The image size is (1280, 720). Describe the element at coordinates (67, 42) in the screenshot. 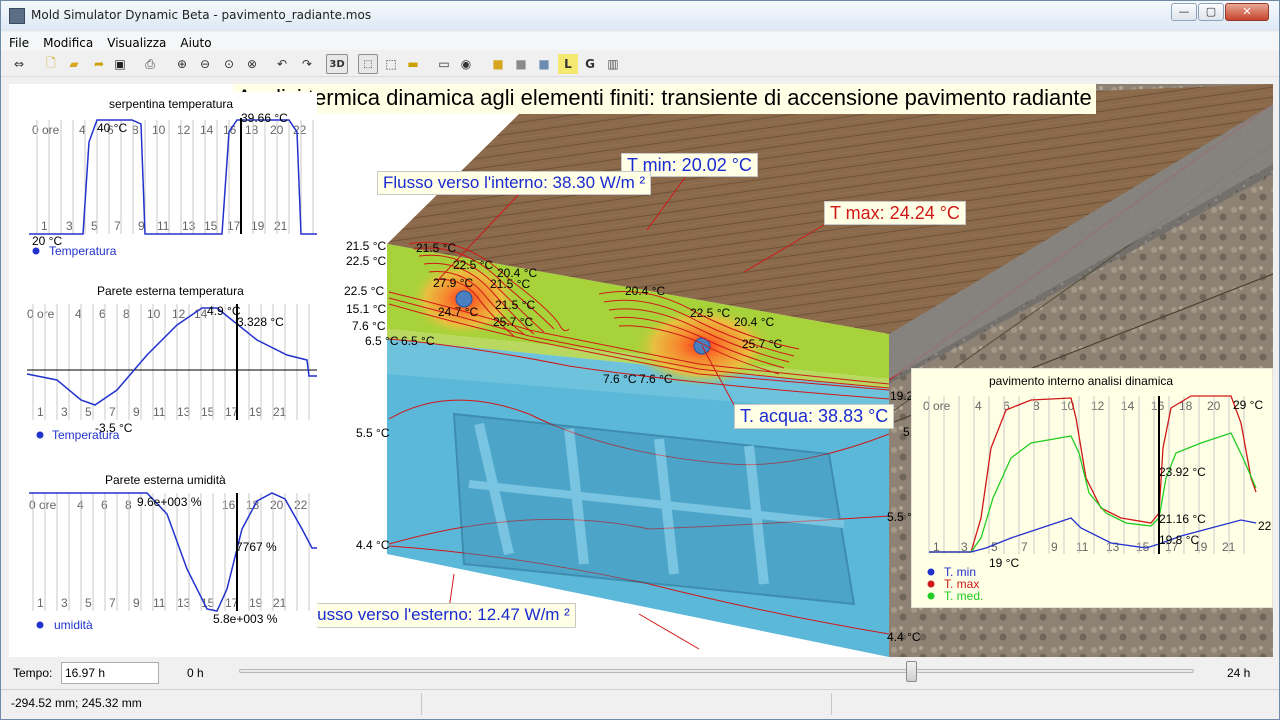

I see `menu-modifica: Modifica` at that location.